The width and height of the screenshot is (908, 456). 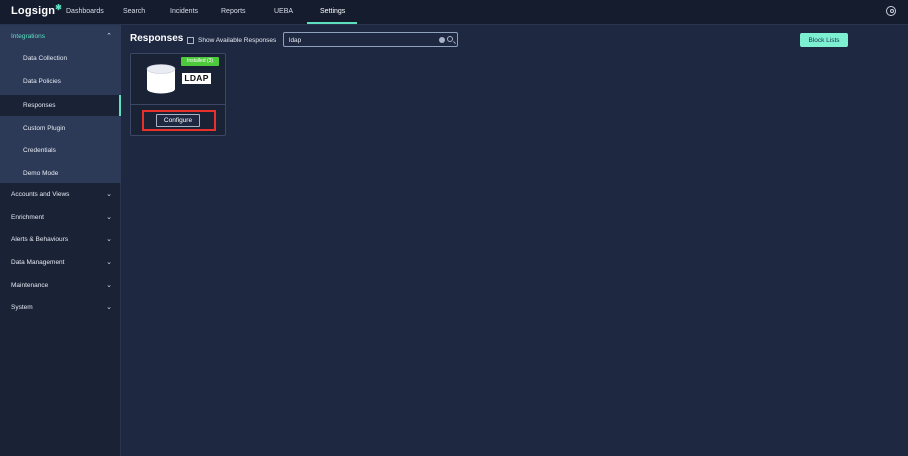 What do you see at coordinates (891, 11) in the screenshot?
I see `user-profile-icon` at bounding box center [891, 11].